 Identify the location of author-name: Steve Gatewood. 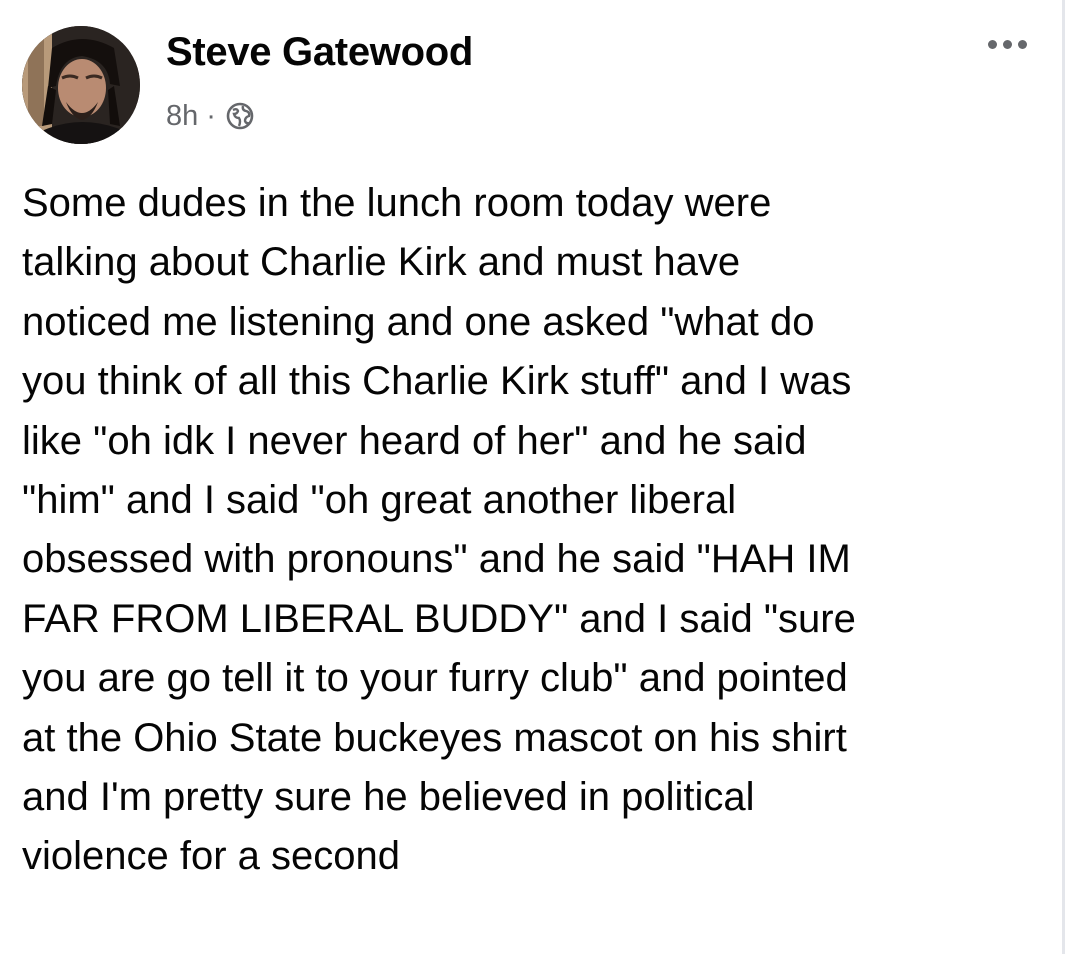
(319, 52).